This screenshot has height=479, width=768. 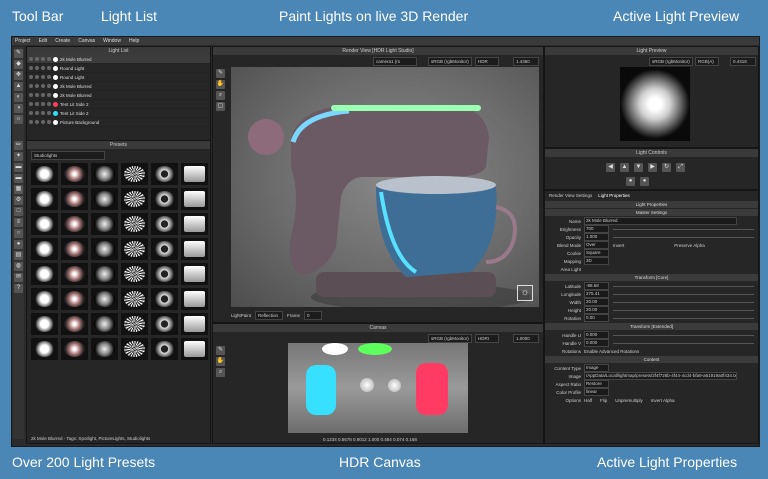 I want to click on height-field: 20.00, so click(x=596, y=310).